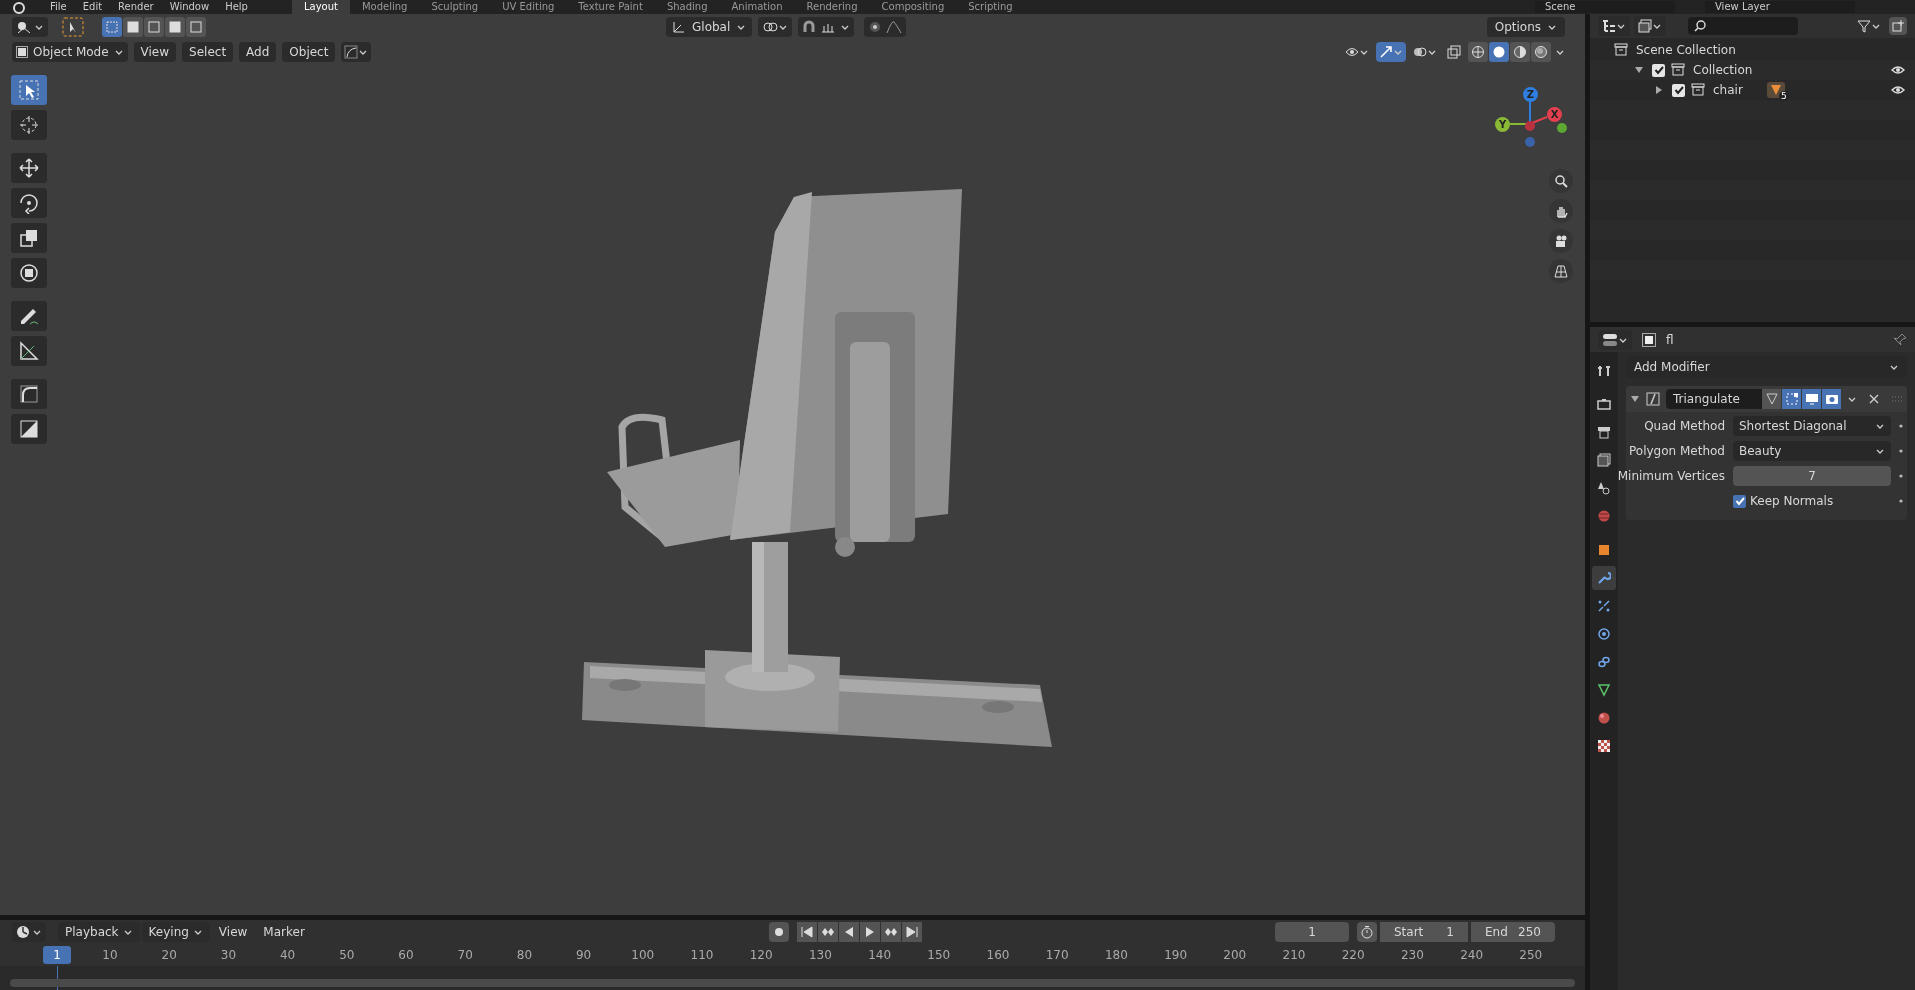 The width and height of the screenshot is (1915, 990). What do you see at coordinates (1513, 932) in the screenshot?
I see `end-frame-field: End 250` at bounding box center [1513, 932].